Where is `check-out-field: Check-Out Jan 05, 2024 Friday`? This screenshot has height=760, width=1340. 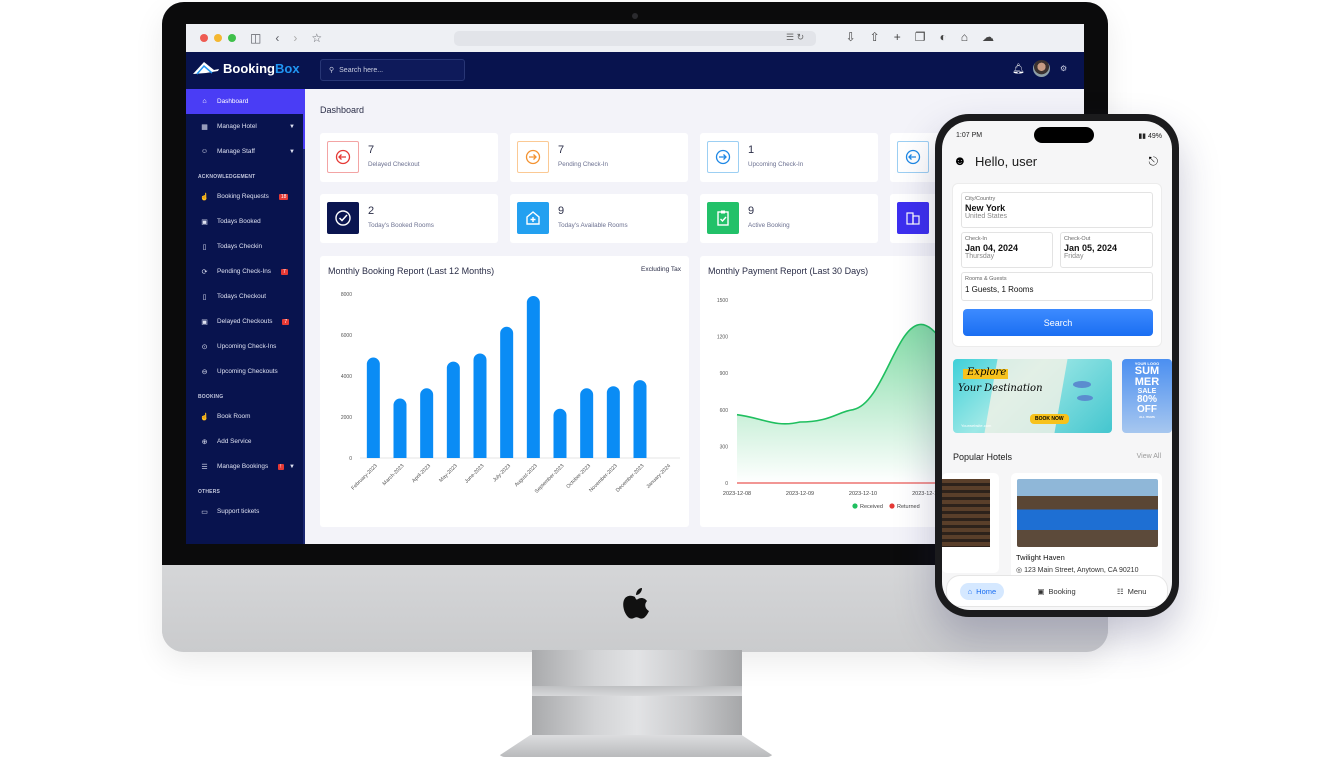
check-out-field: Check-Out Jan 05, 2024 Friday is located at coordinates (1106, 250).